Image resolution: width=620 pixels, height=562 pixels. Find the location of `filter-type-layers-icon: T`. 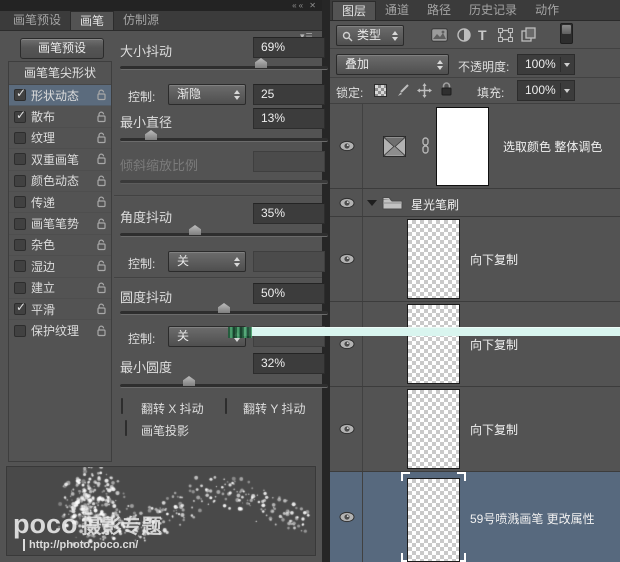

filter-type-layers-icon: T is located at coordinates (482, 35).